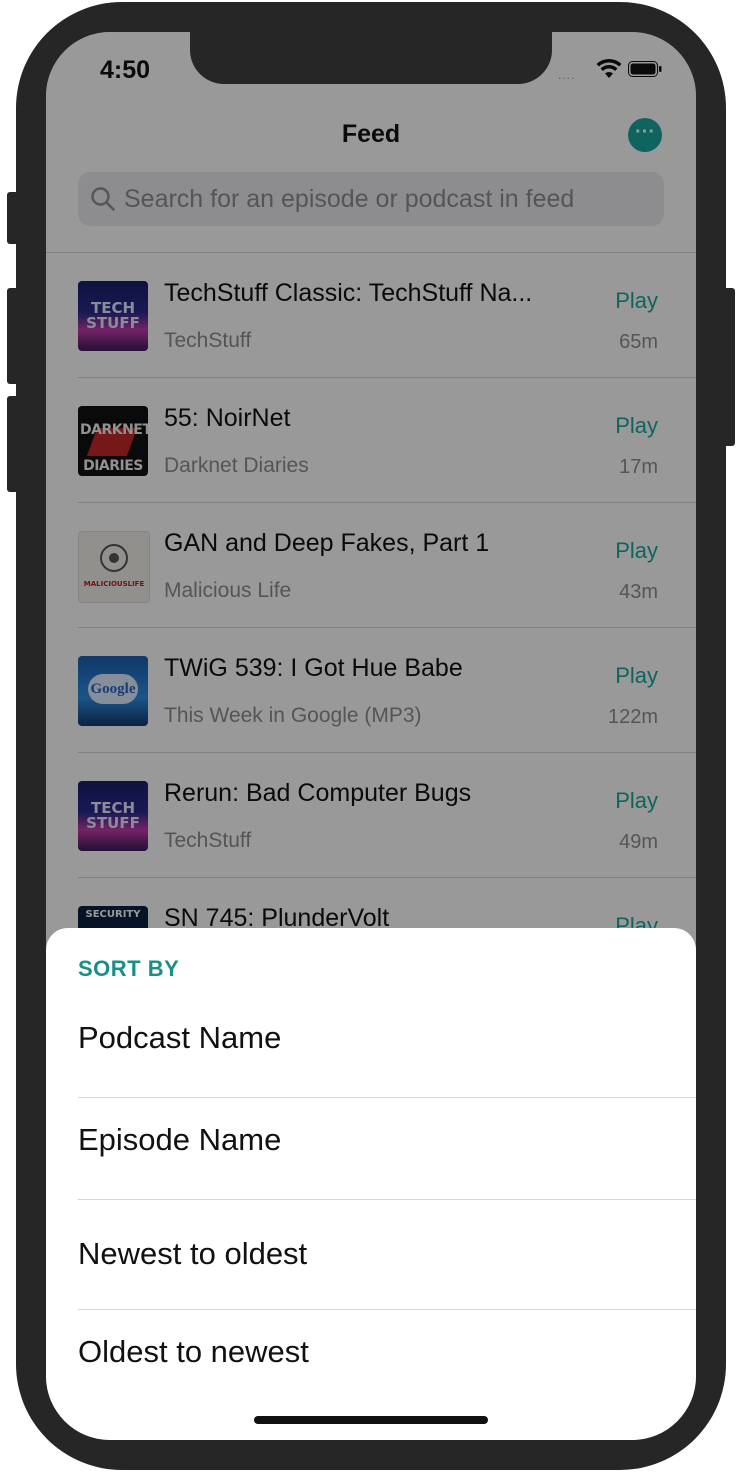  Describe the element at coordinates (193, 1351) in the screenshot. I see `sort-option-label: Oldest to newest` at that location.